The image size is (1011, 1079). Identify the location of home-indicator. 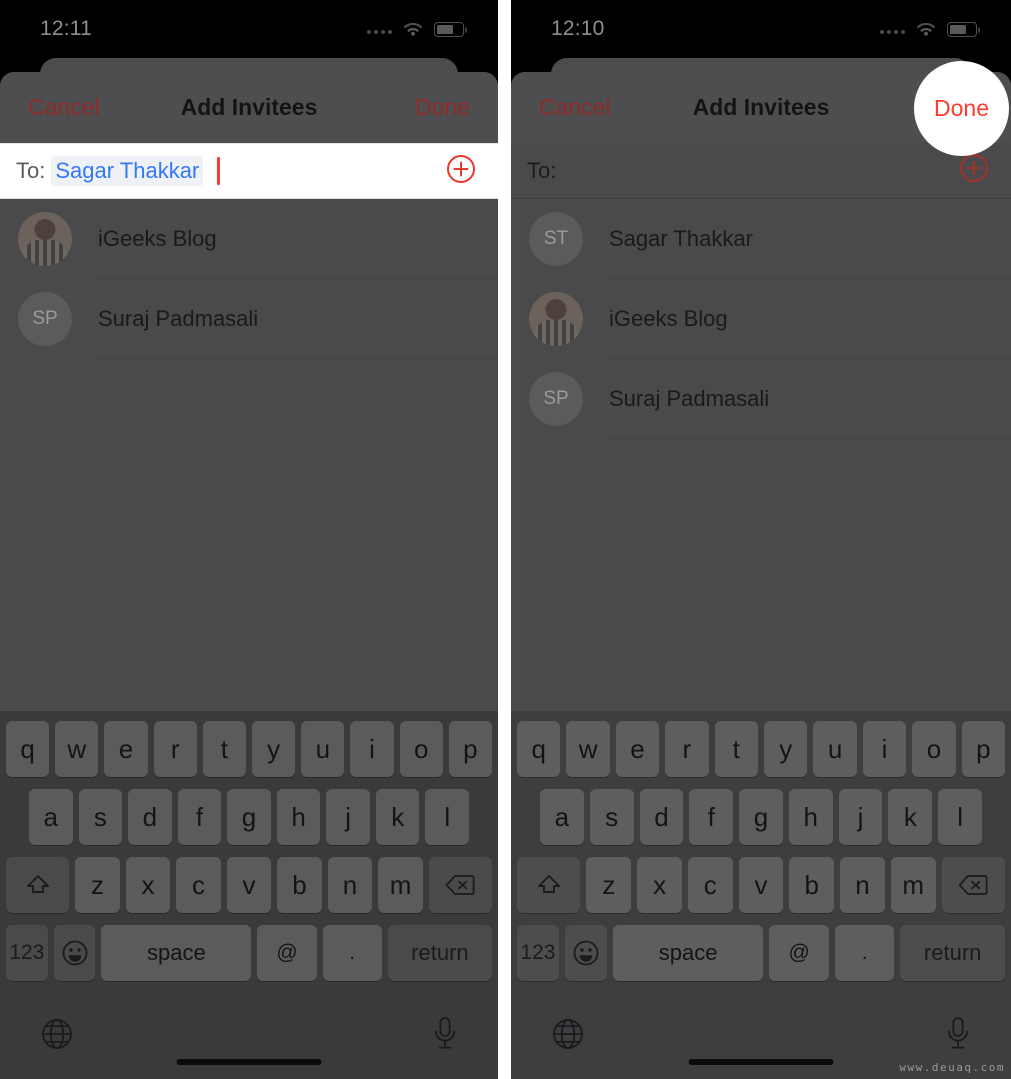
(761, 1062).